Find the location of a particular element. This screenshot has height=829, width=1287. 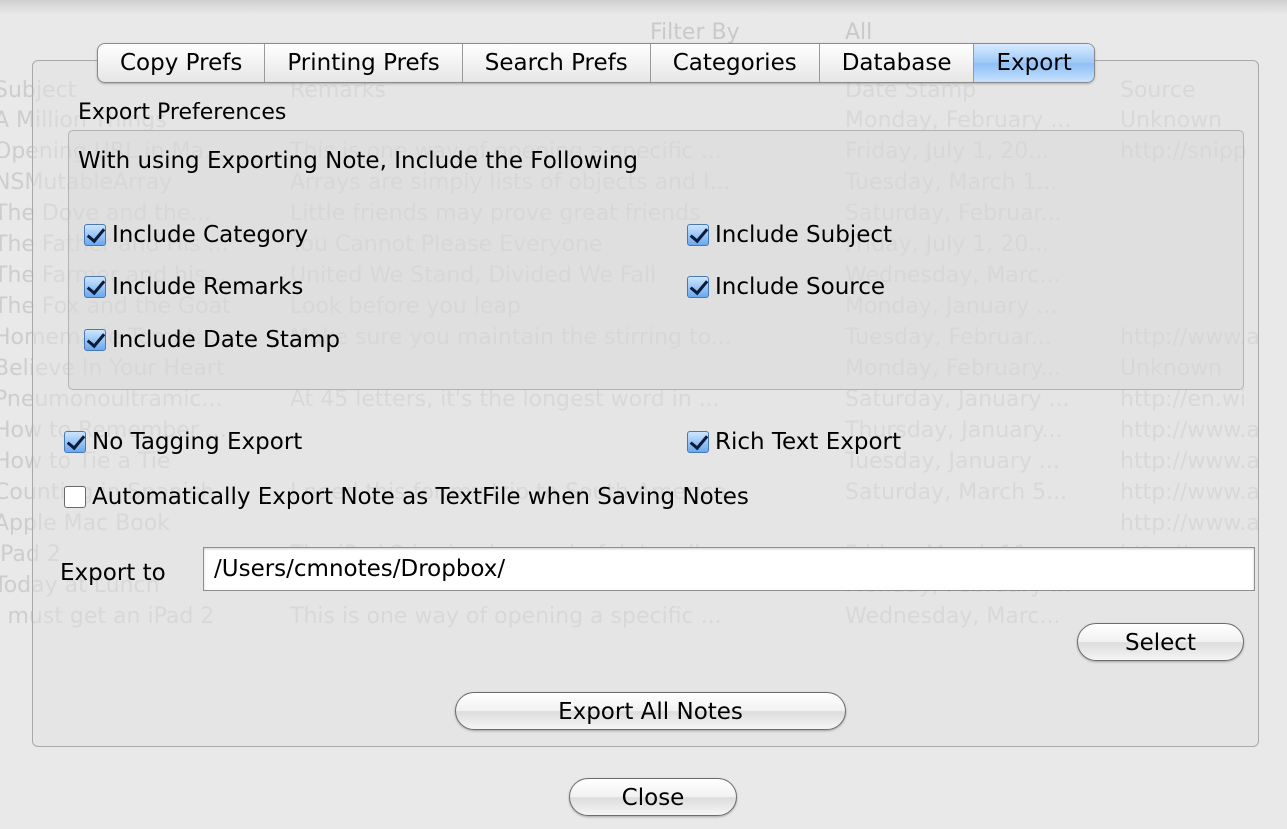

include-source-checkmark is located at coordinates (698, 287).